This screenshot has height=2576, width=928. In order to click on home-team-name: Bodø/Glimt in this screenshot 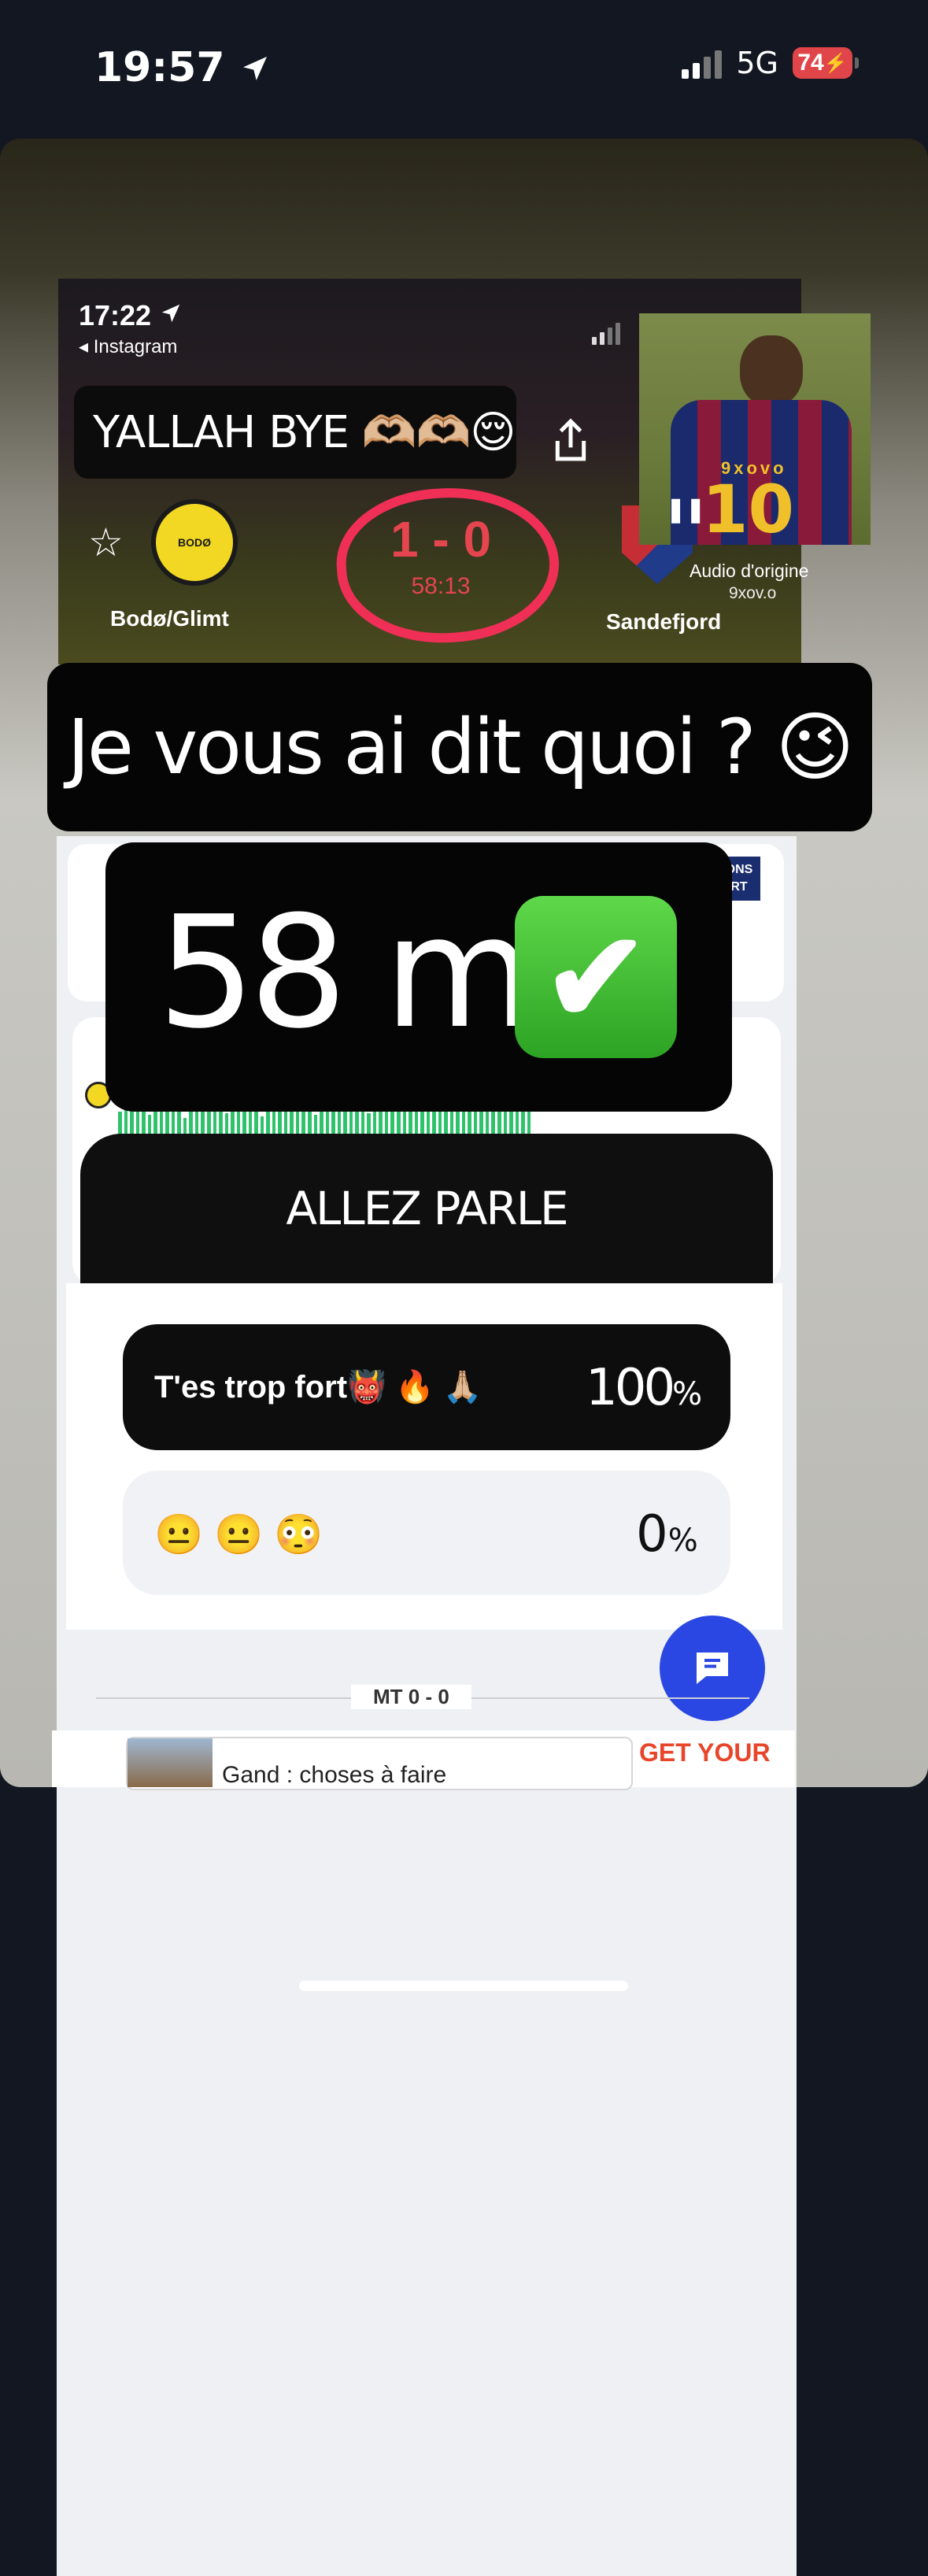, I will do `click(169, 618)`.